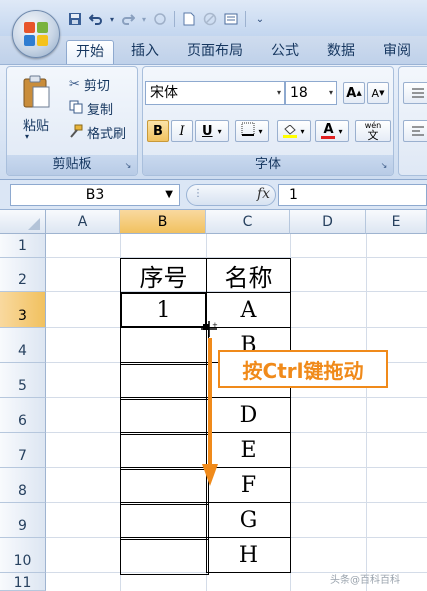 The width and height of the screenshot is (427, 591). I want to click on underline-button: U ▾, so click(212, 131).